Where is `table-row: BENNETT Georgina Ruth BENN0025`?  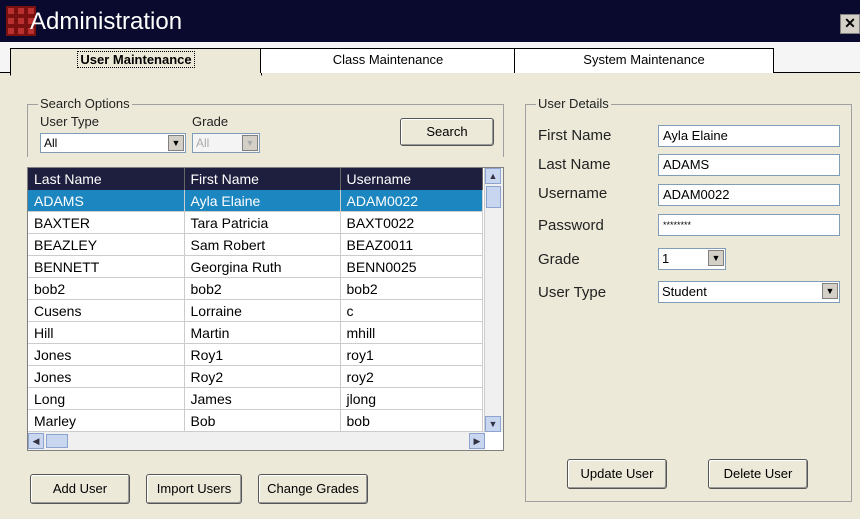 table-row: BENNETT Georgina Ruth BENN0025 is located at coordinates (255, 266).